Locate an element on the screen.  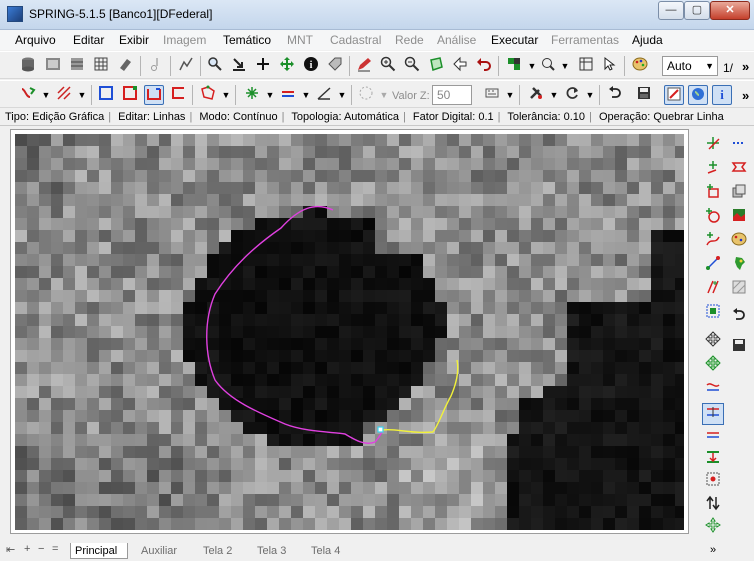
tab-add-icon: + is located at coordinates (27, 549).